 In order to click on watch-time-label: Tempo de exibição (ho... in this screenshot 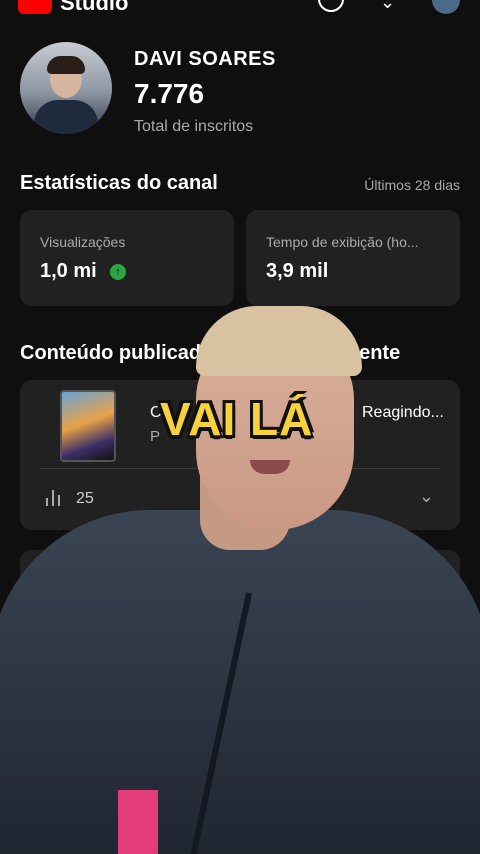, I will do `click(342, 242)`.